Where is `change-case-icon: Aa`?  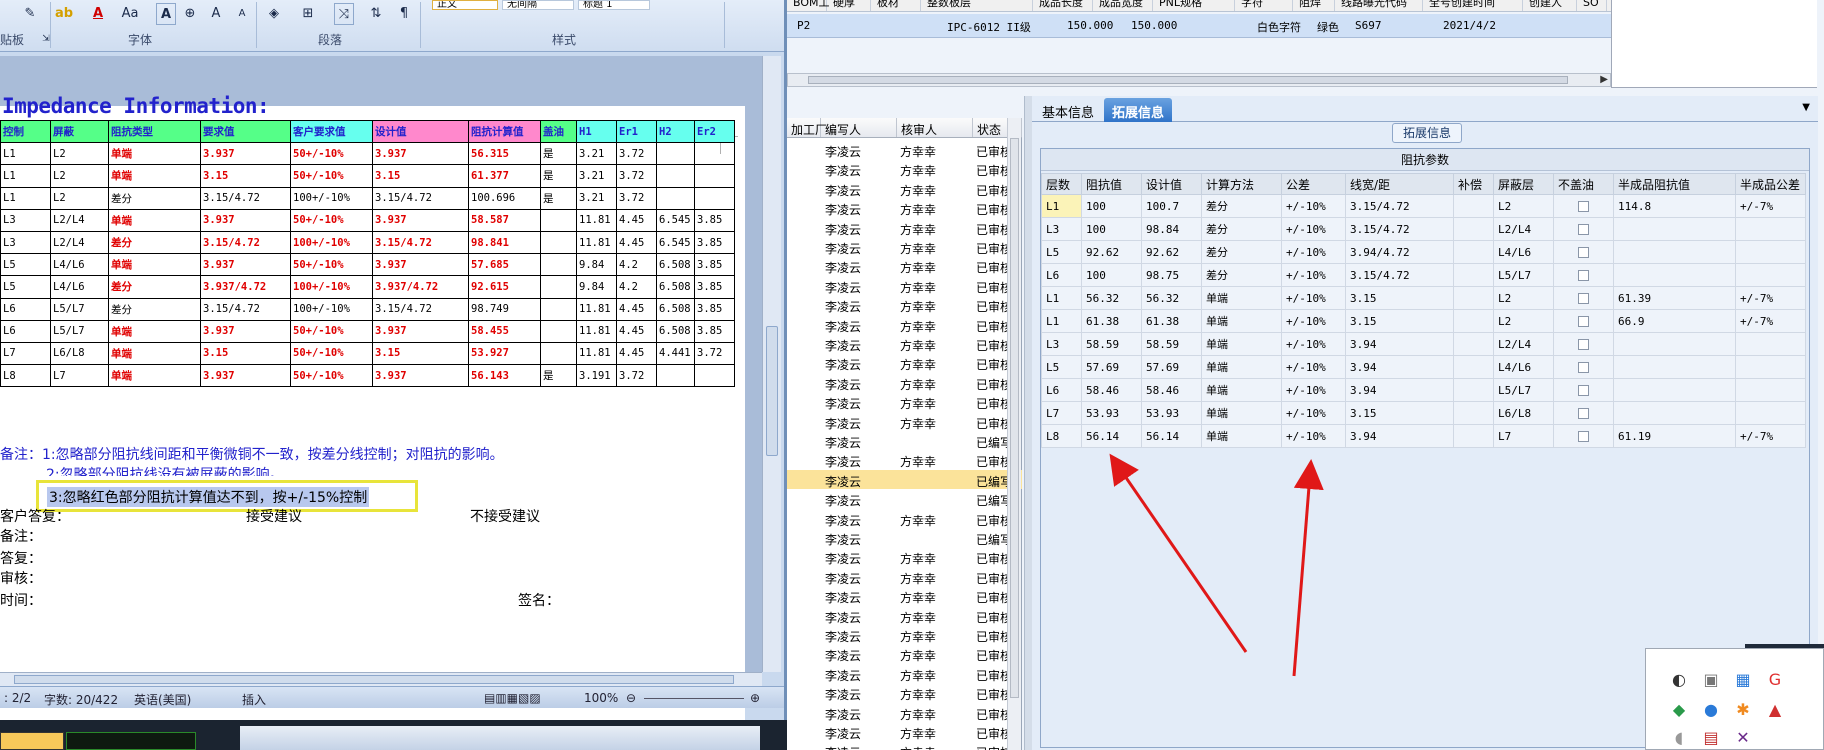
change-case-icon: Aa is located at coordinates (130, 14).